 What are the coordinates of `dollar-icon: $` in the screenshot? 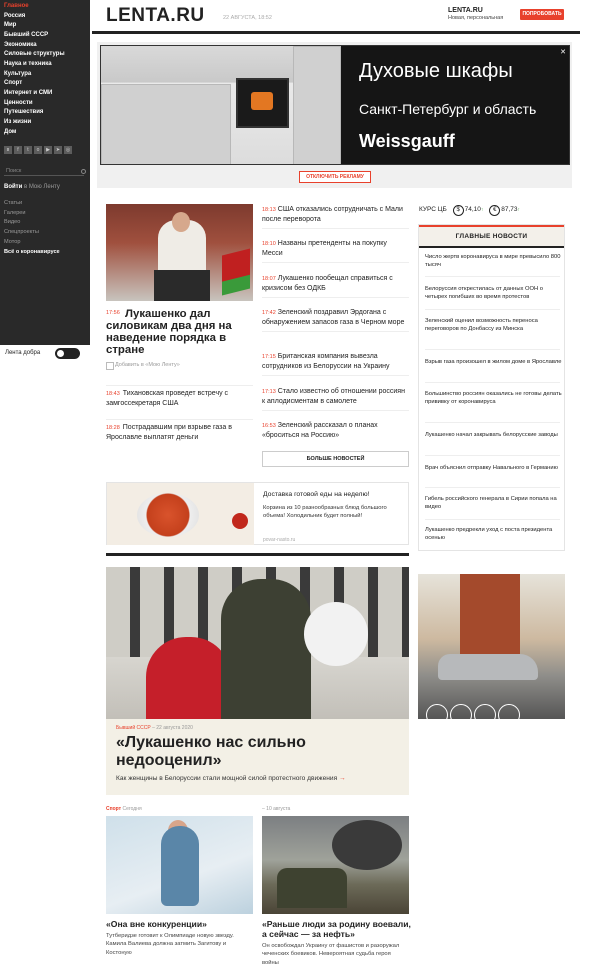 It's located at (458, 210).